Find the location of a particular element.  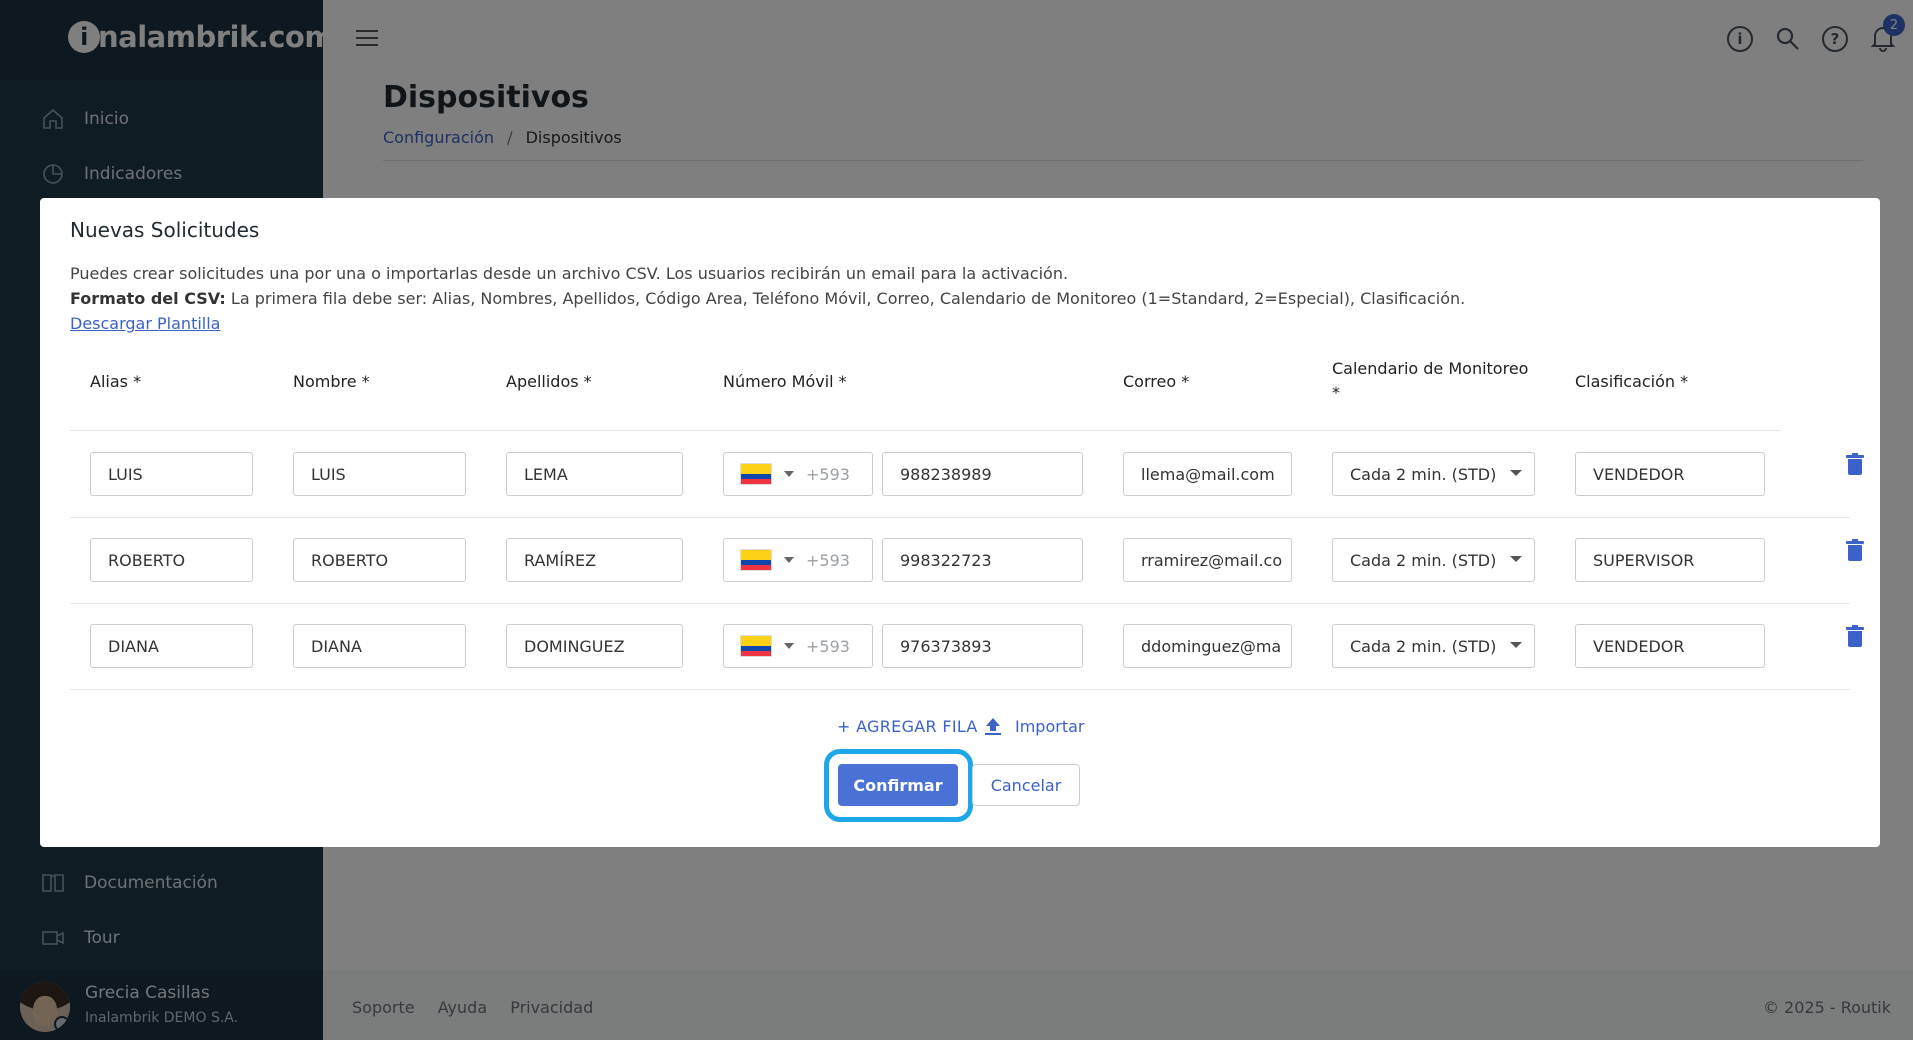

alias-input: LUIS is located at coordinates (171, 474).